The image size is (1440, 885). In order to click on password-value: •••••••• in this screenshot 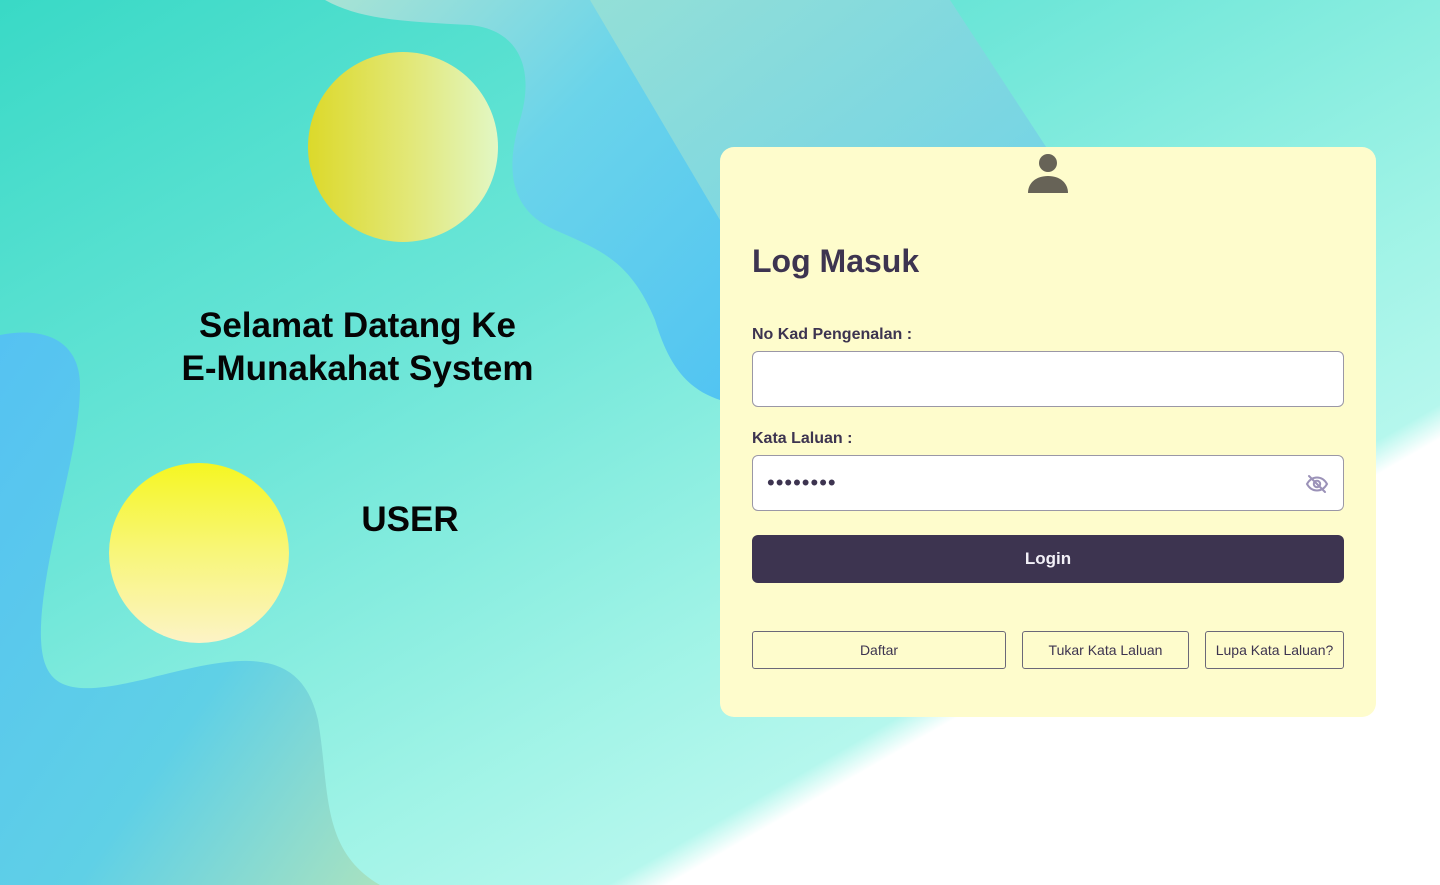, I will do `click(802, 483)`.